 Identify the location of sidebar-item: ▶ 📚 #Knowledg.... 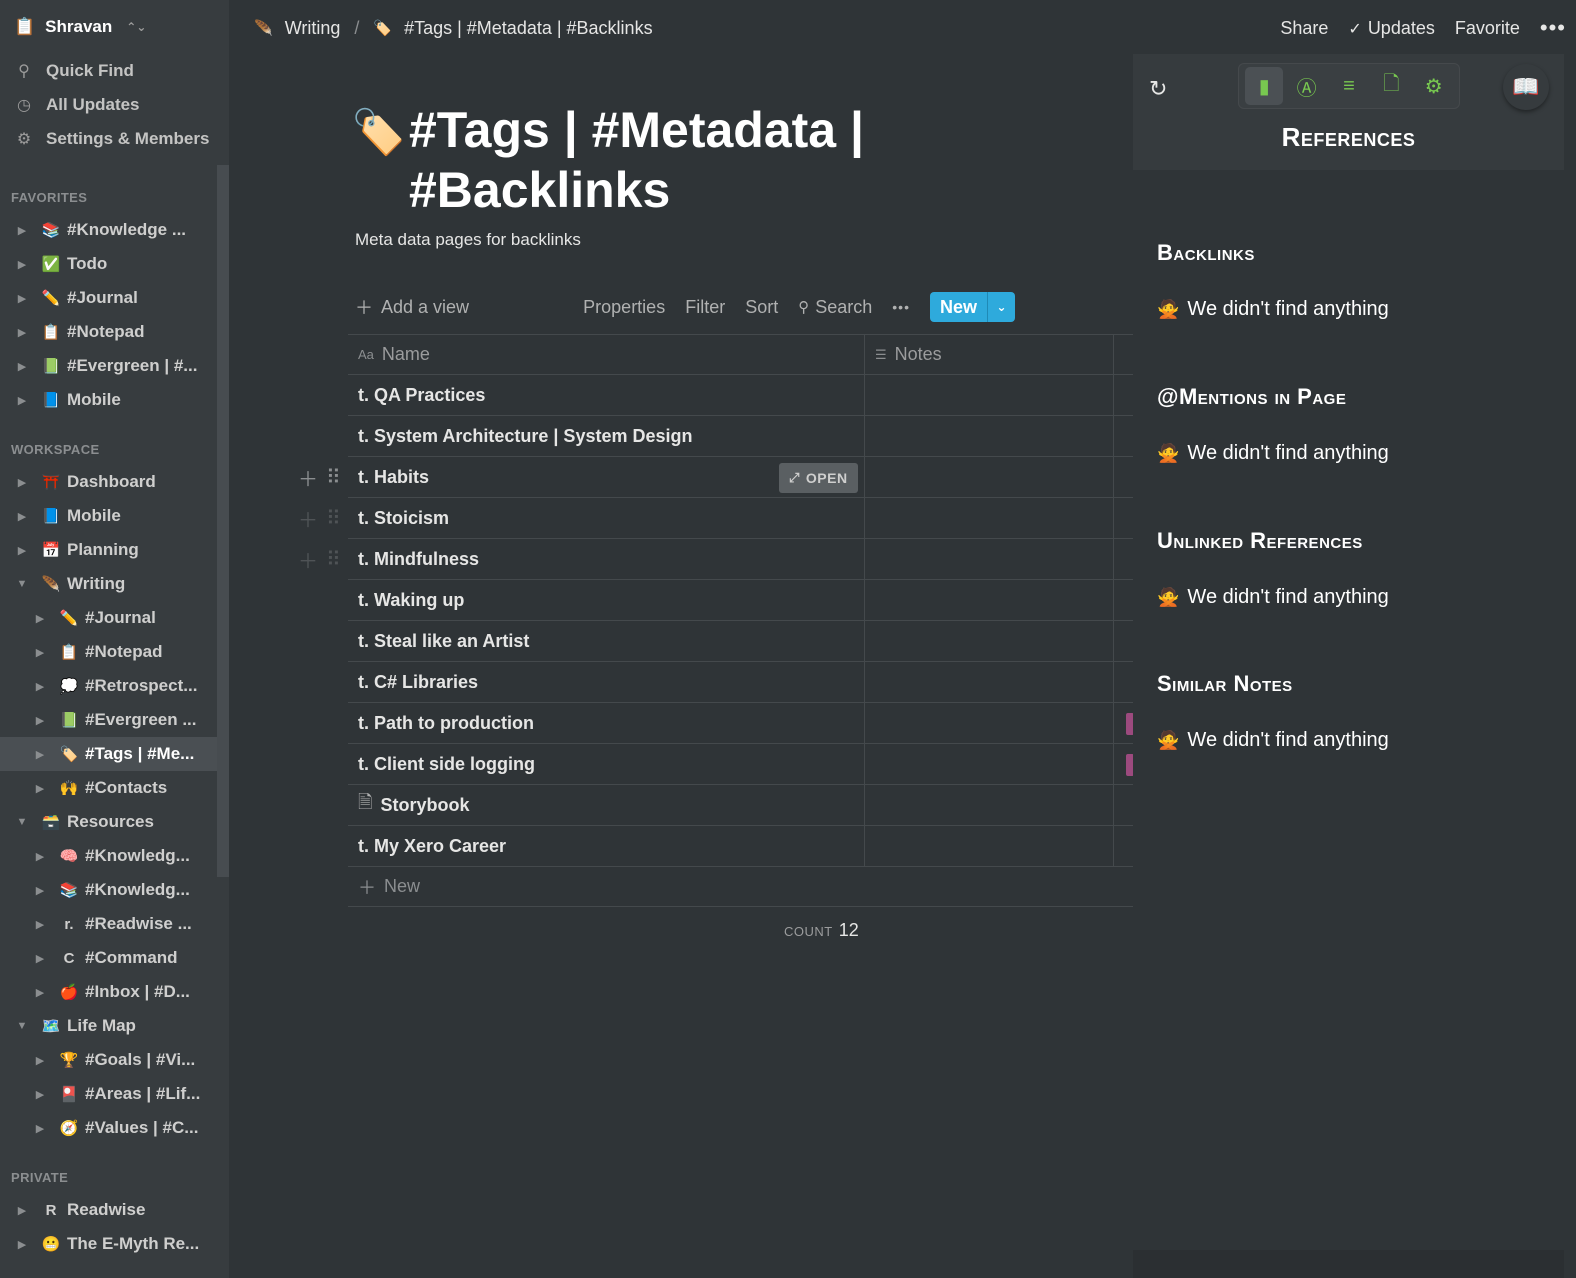
(108, 890).